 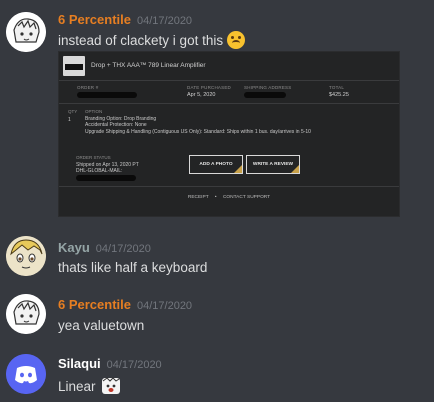 I want to click on message-text: instead of clackety i got this, so click(x=152, y=40).